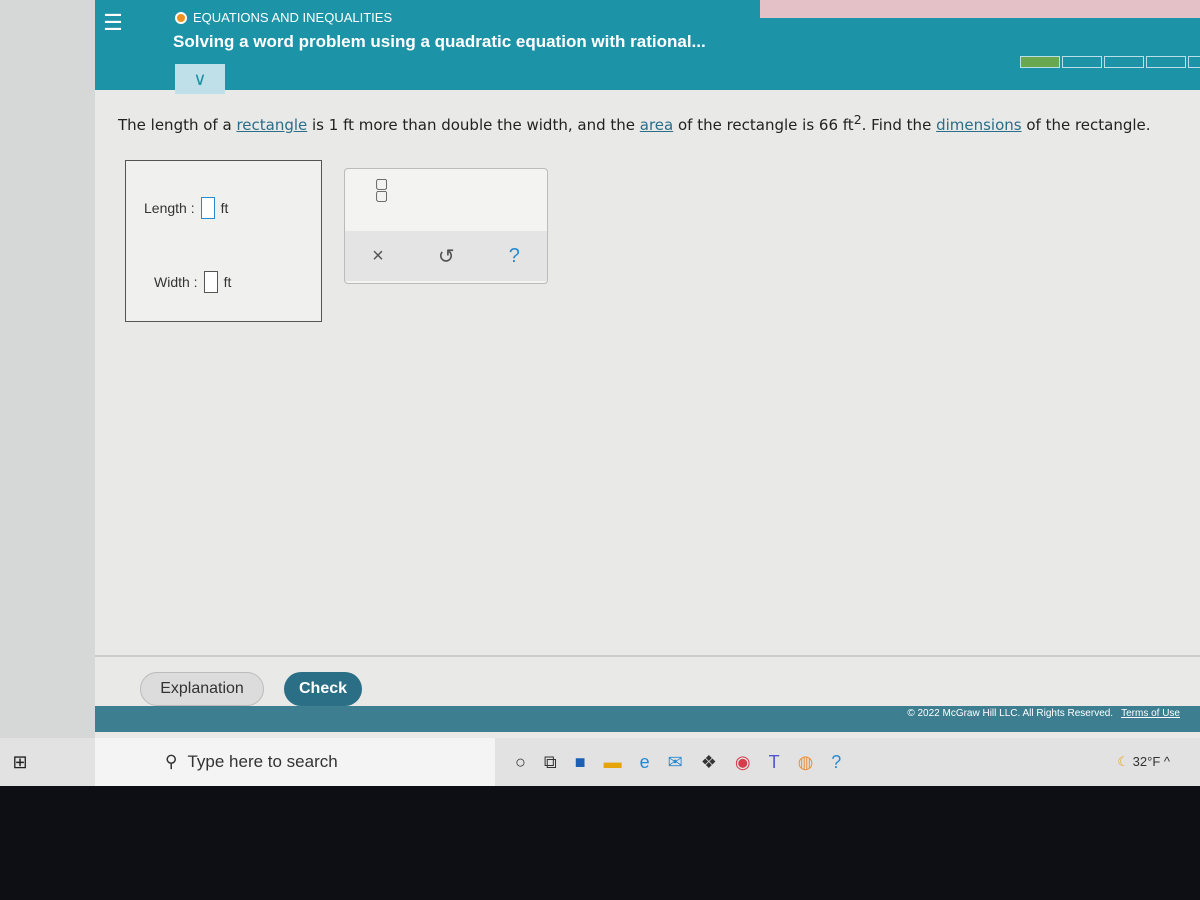 The width and height of the screenshot is (1200, 900). Describe the element at coordinates (580, 762) in the screenshot. I see `store-icon: ■` at that location.